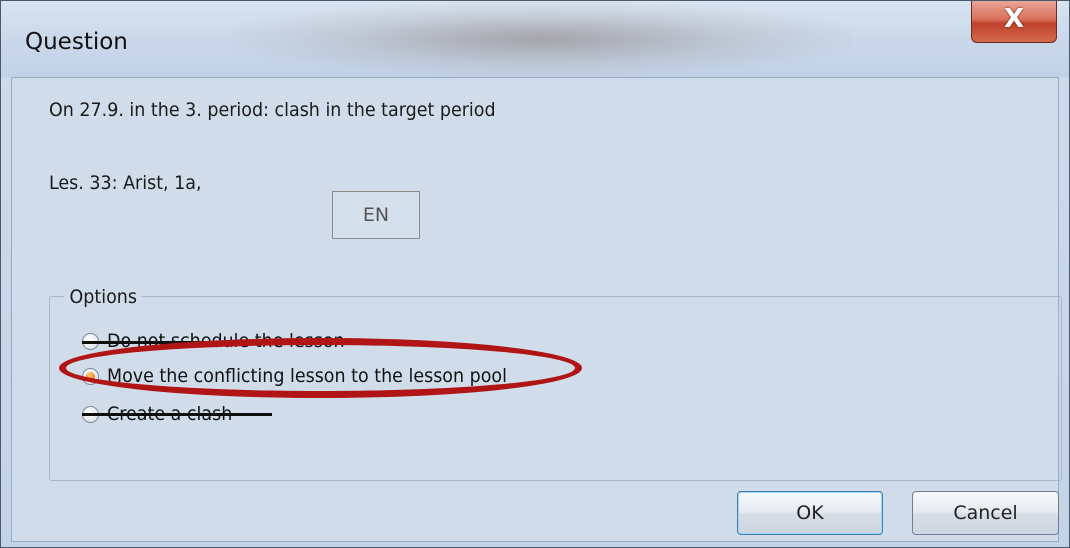 Image resolution: width=1070 pixels, height=548 pixels. Describe the element at coordinates (985, 513) in the screenshot. I see `cancel-button: Cancel` at that location.